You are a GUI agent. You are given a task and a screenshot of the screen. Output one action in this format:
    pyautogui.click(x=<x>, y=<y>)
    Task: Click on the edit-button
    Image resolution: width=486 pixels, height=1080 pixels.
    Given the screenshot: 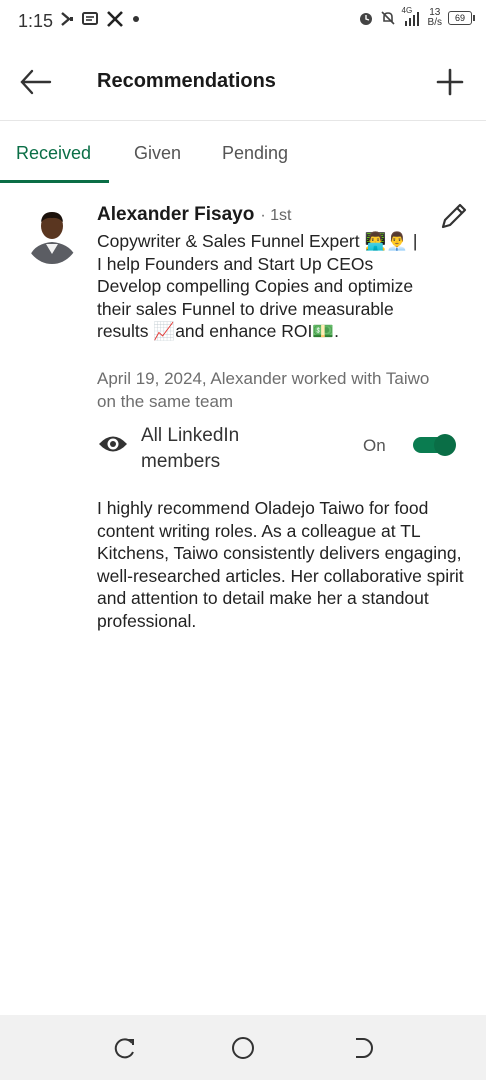 What is the action you would take?
    pyautogui.click(x=454, y=216)
    